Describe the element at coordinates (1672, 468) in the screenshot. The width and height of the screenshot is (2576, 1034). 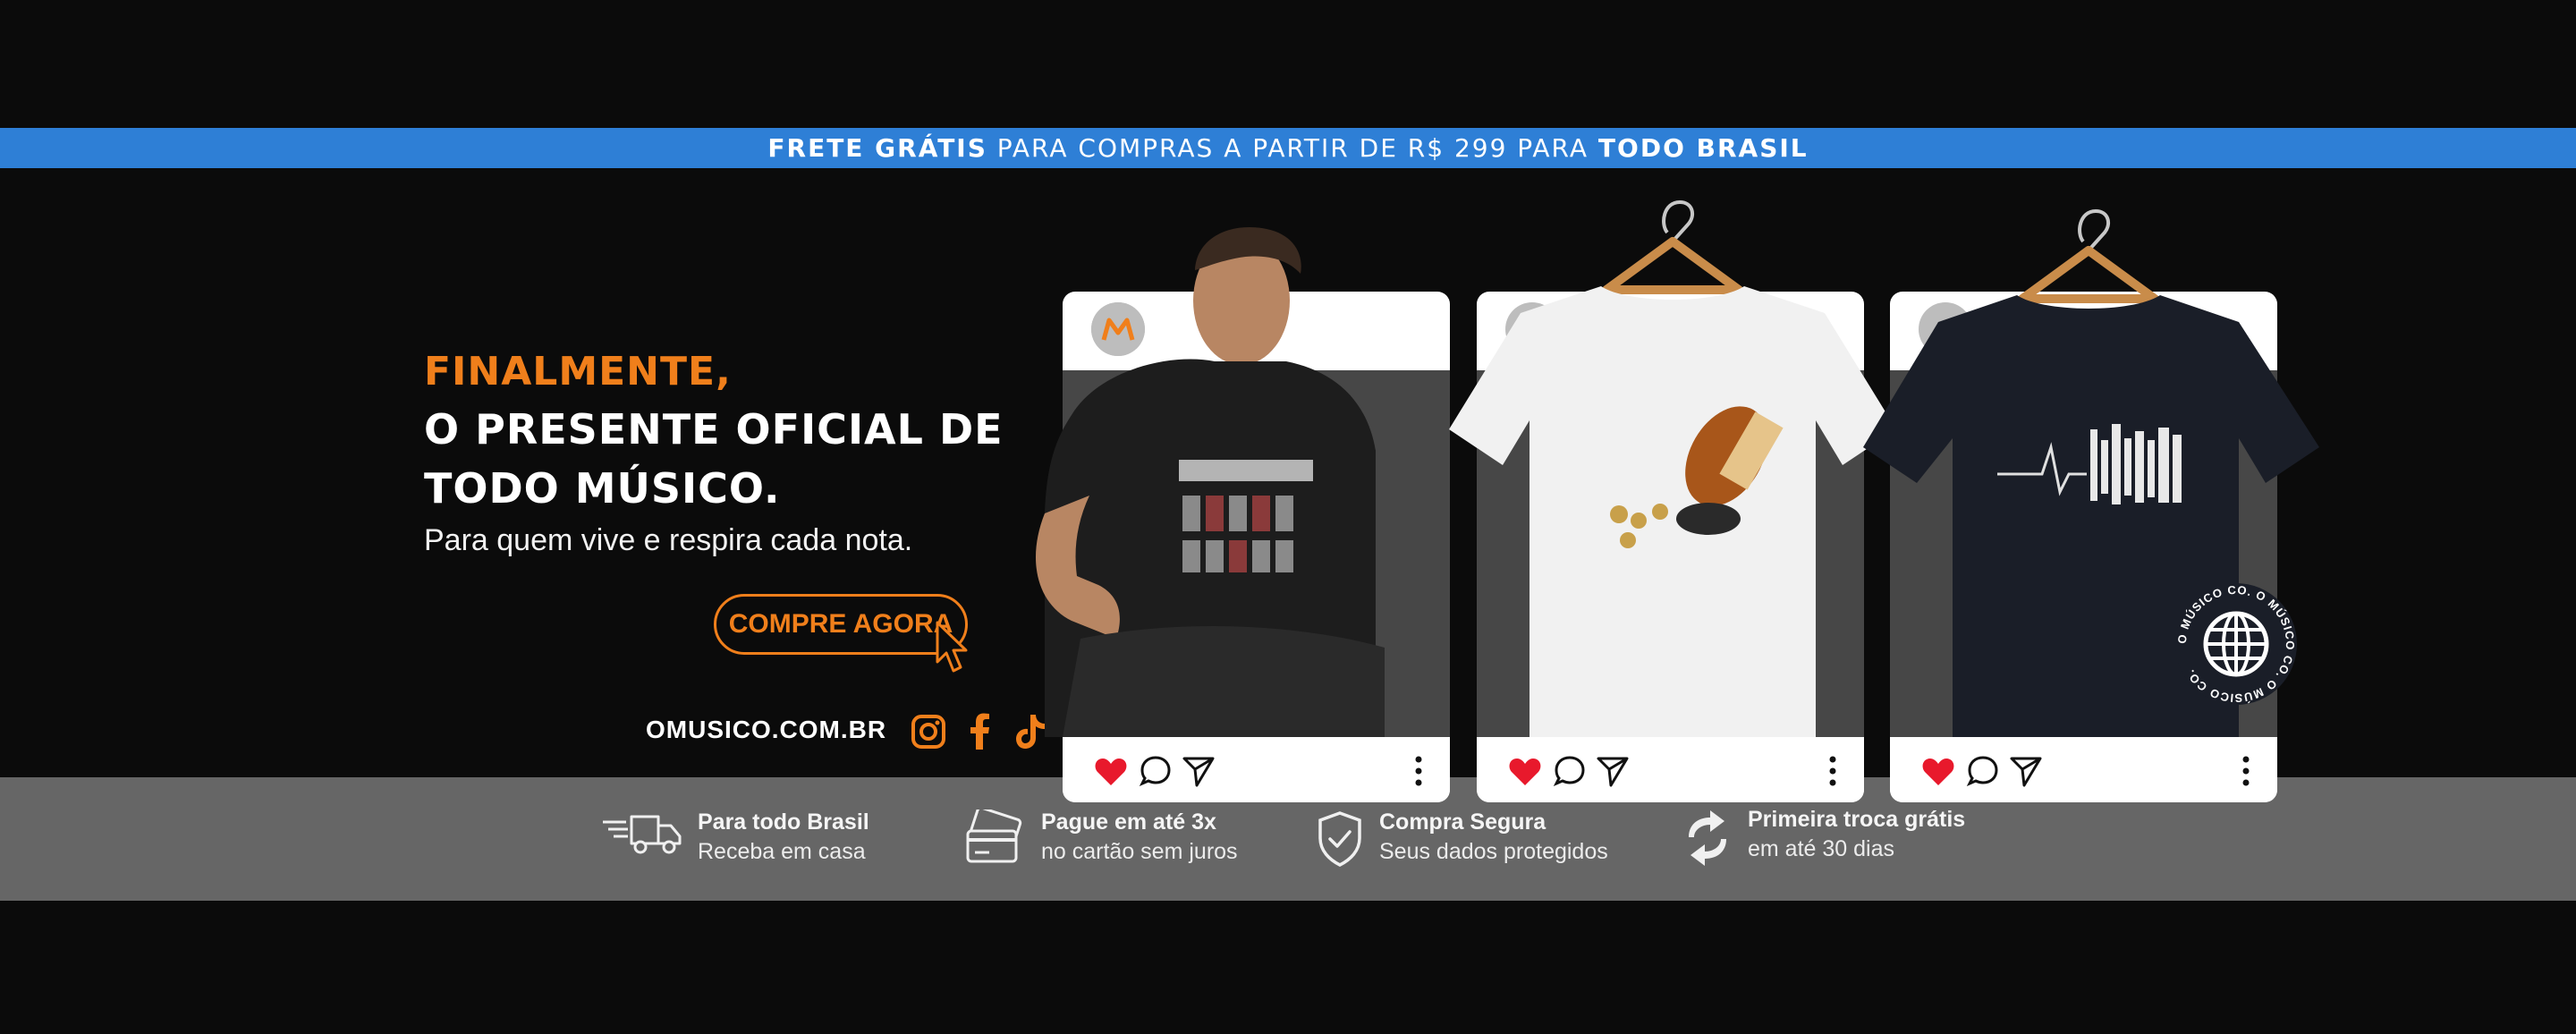
I see `white-tshirt-photo` at that location.